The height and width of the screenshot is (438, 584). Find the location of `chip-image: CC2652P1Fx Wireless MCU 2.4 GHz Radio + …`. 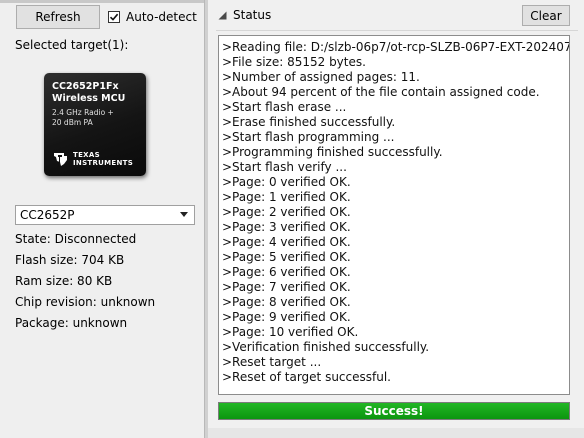

chip-image: CC2652P1Fx Wireless MCU 2.4 GHz Radio + … is located at coordinates (95, 124).